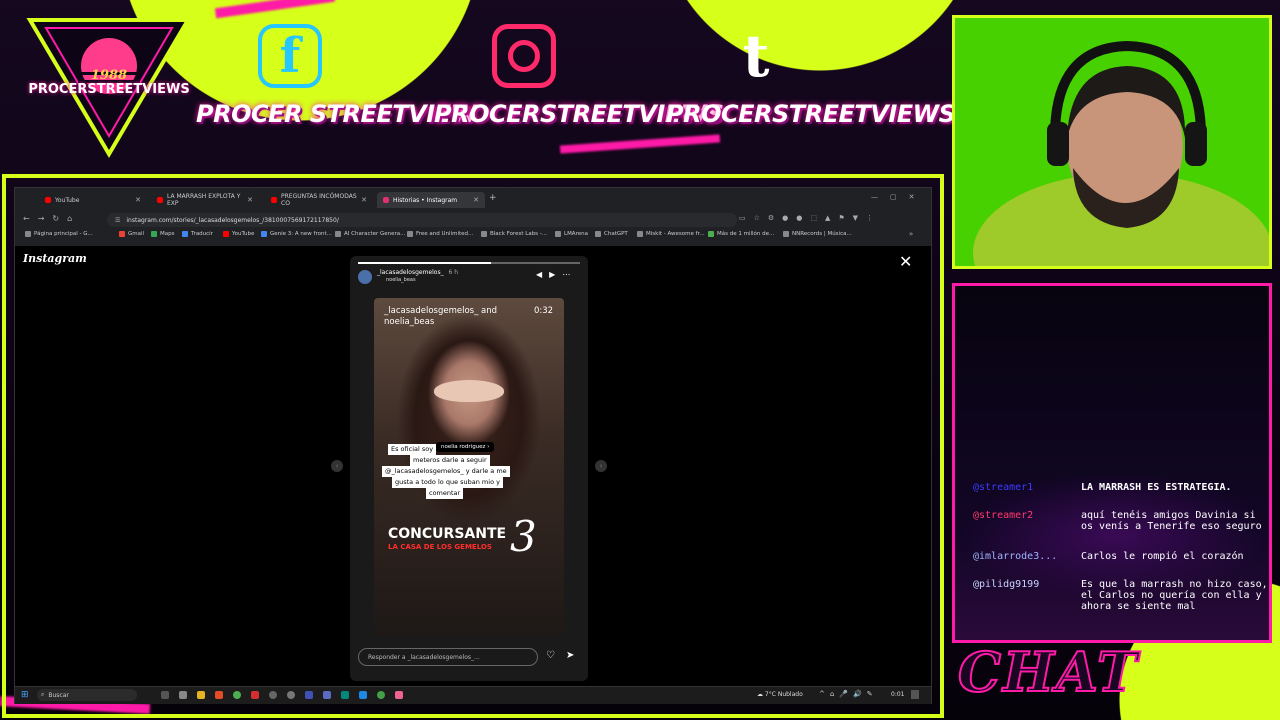  What do you see at coordinates (544, 311) in the screenshot?
I see `video-duration: 0:32` at bounding box center [544, 311].